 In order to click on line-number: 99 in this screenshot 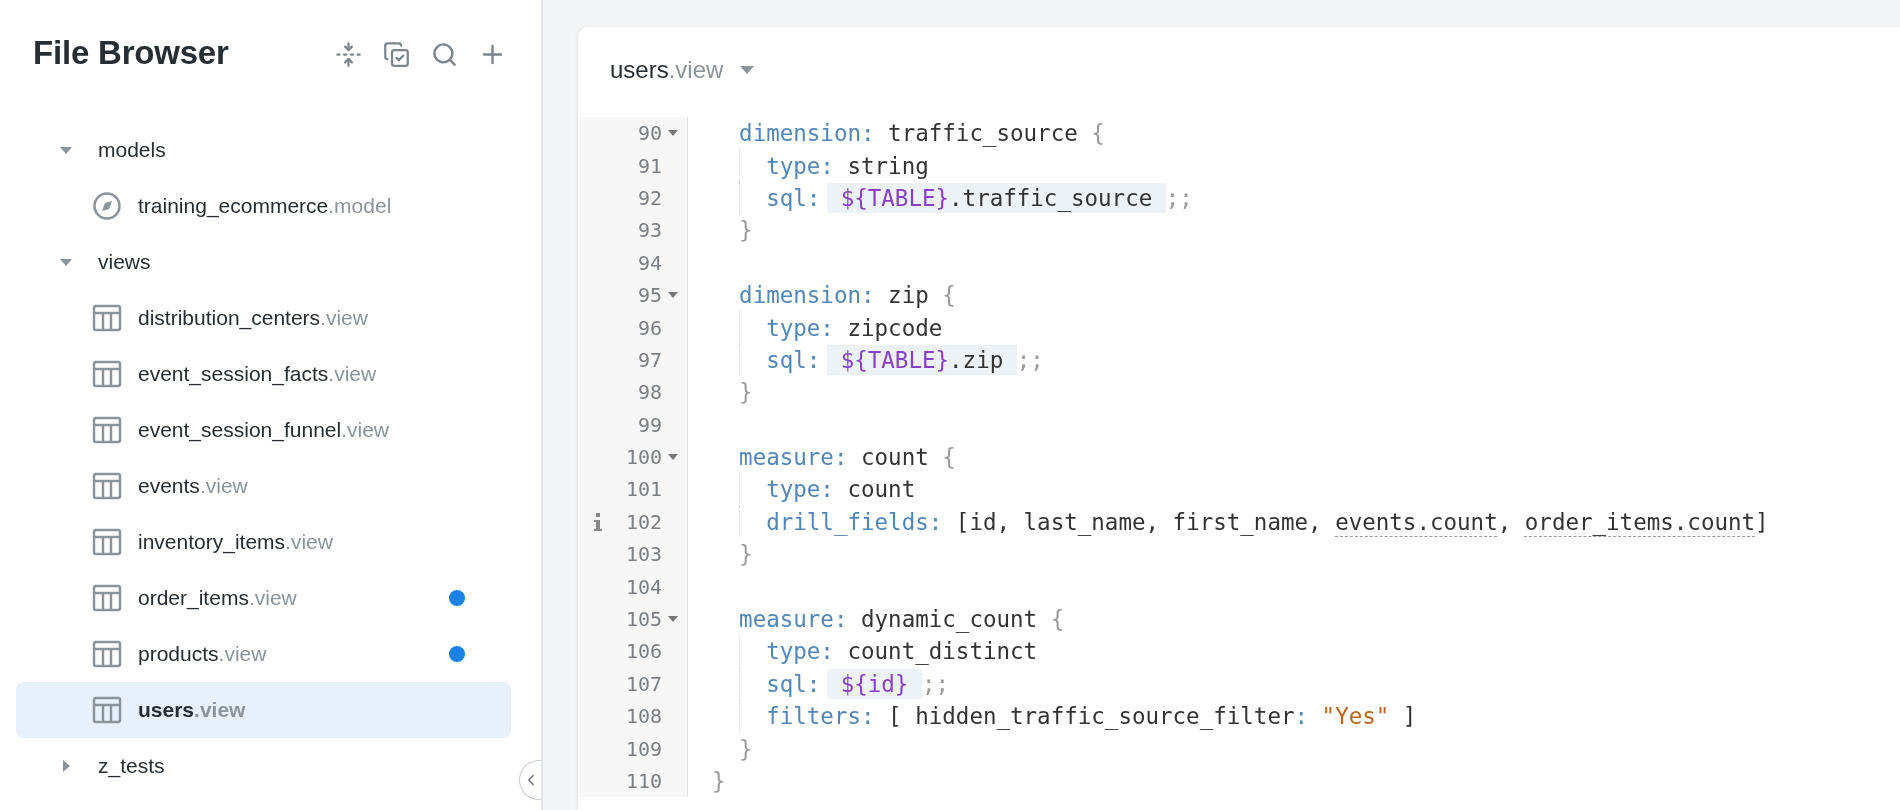, I will do `click(649, 424)`.